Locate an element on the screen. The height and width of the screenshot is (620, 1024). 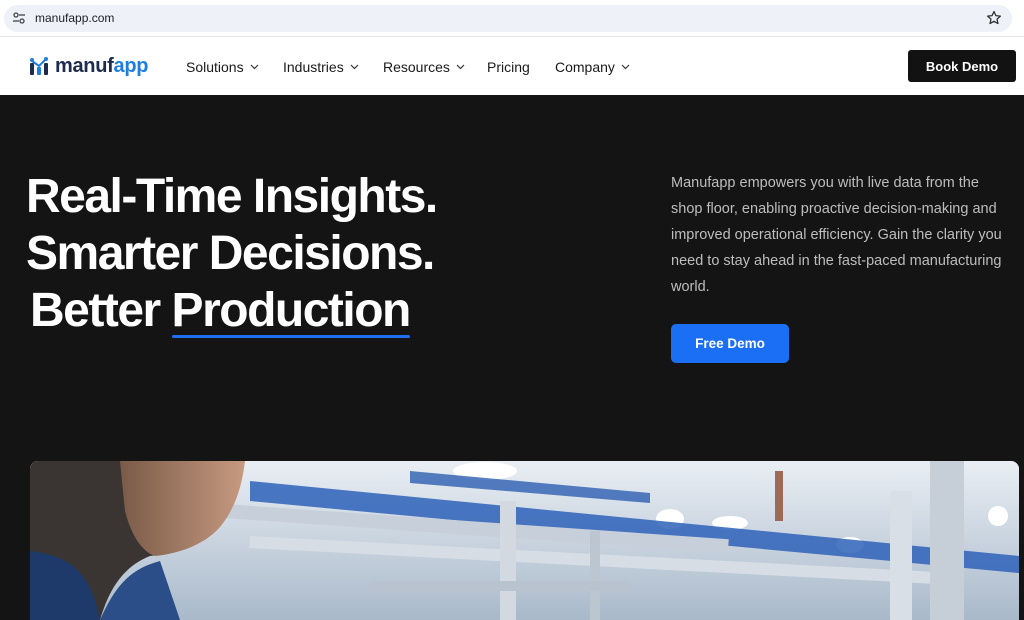
site-settings-icon is located at coordinates (19, 18).